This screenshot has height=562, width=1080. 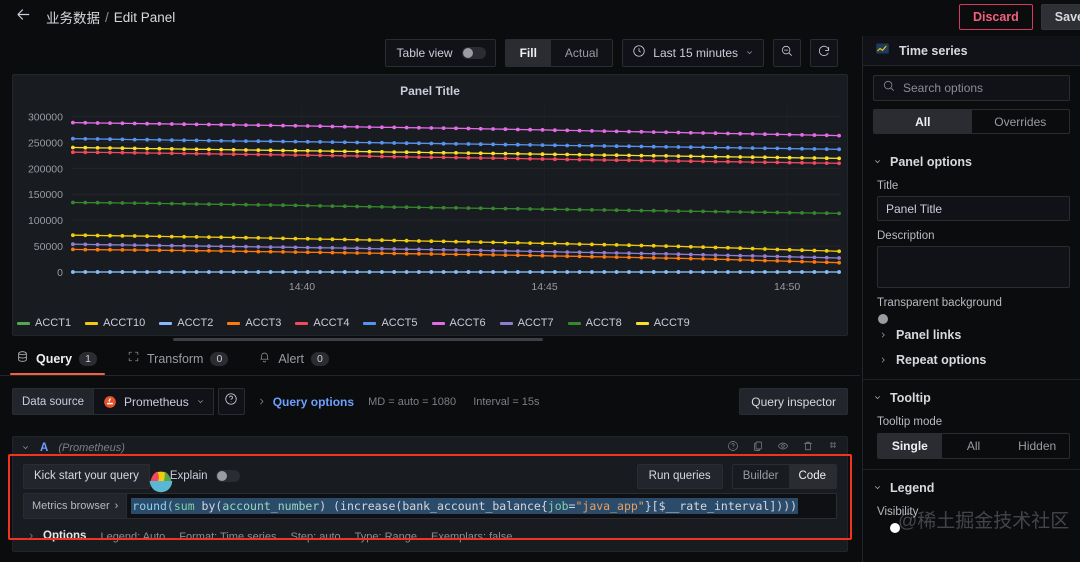 I want to click on y-axis-tick-label: 50000, so click(x=48, y=247).